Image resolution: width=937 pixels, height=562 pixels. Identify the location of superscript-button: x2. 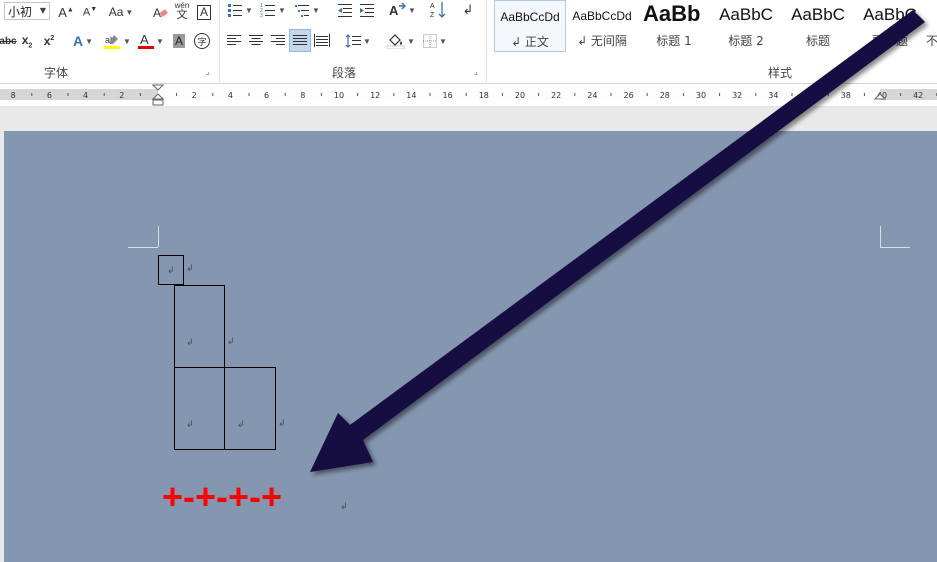
(49, 41).